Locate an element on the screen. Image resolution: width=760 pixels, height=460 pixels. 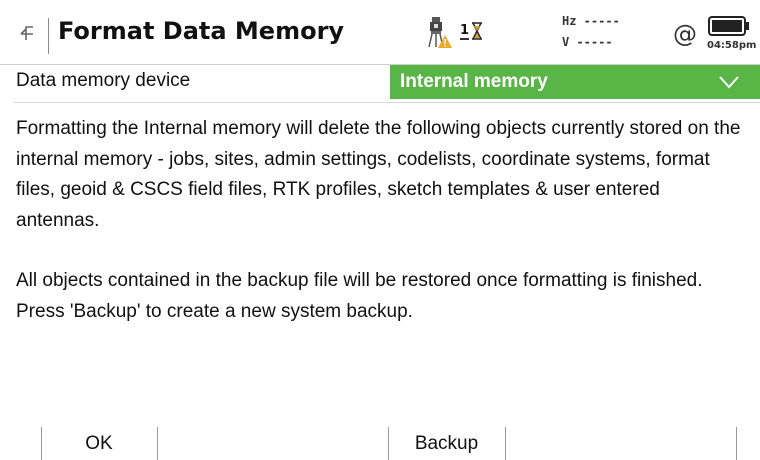
back-arrow-icon is located at coordinates (26, 33).